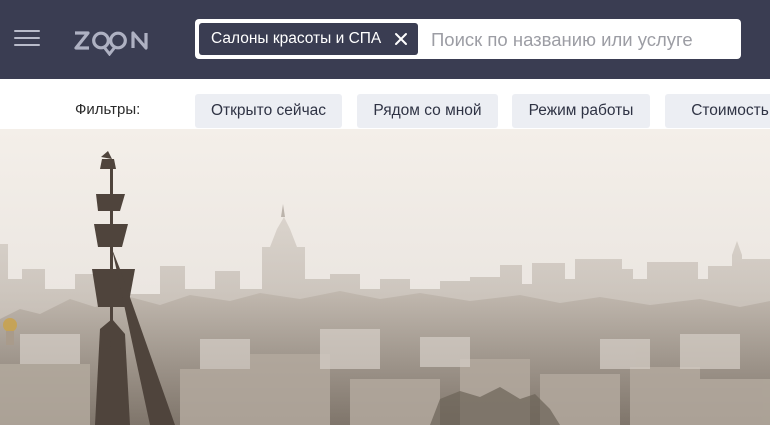 The image size is (770, 425). I want to click on filter-nearby-button: Рядом со мной, so click(427, 111).